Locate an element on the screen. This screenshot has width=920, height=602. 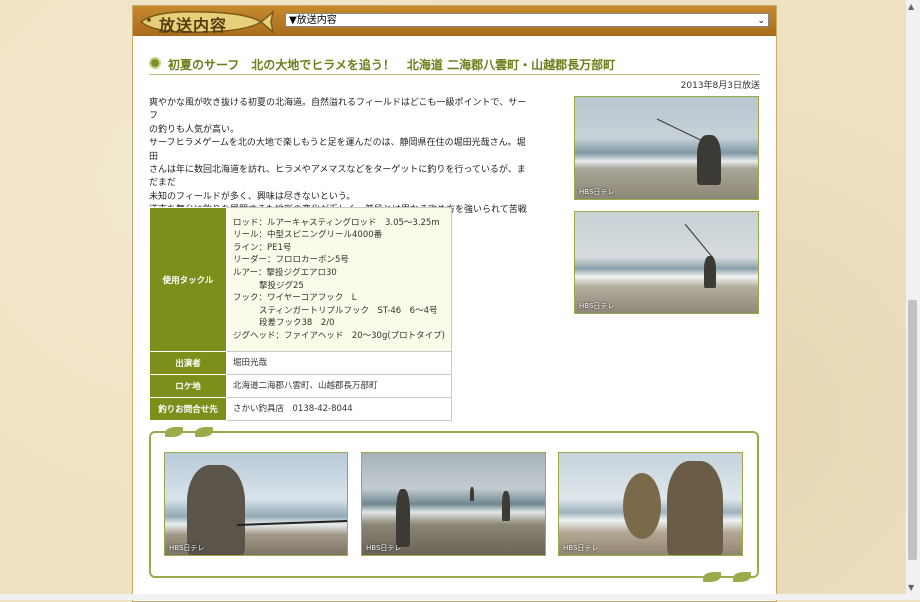
tackle-line: 段差フック38 2/0 is located at coordinates (297, 323).